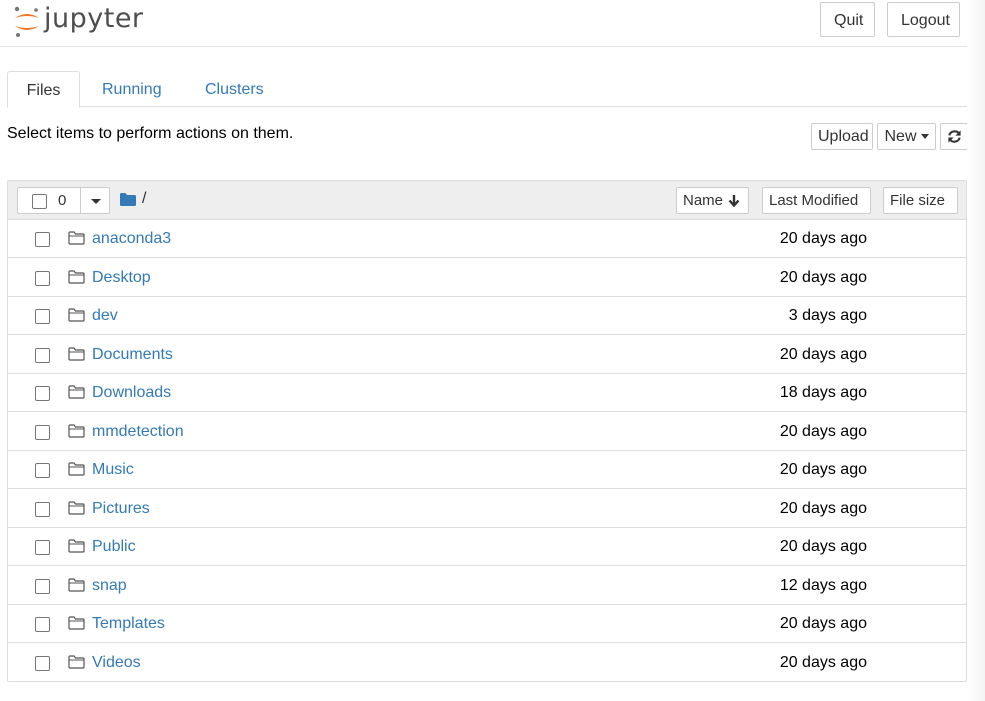  What do you see at coordinates (487, 316) in the screenshot?
I see `table-row: dev 3 days ago` at bounding box center [487, 316].